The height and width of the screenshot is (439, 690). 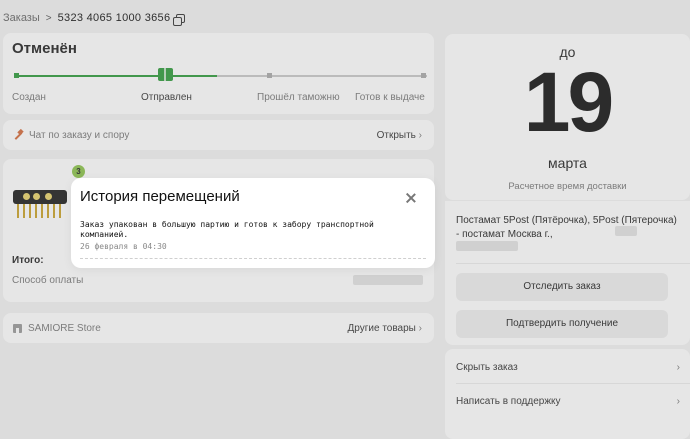 I want to click on event-divider, so click(x=253, y=258).